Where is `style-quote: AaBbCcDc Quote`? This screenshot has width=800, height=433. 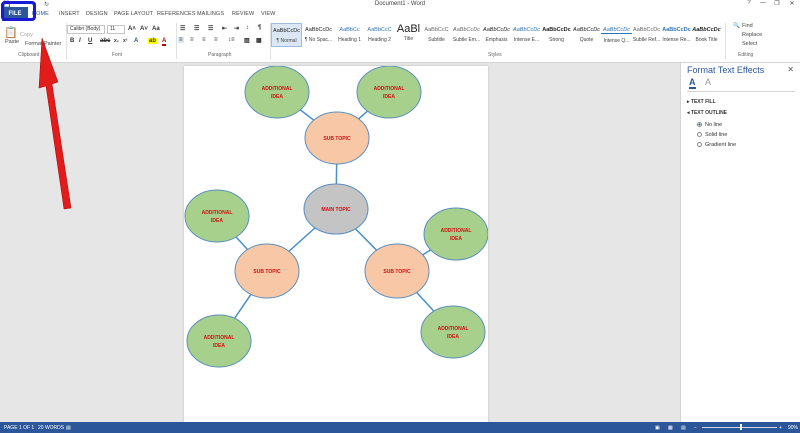 style-quote: AaBbCcDc Quote is located at coordinates (586, 35).